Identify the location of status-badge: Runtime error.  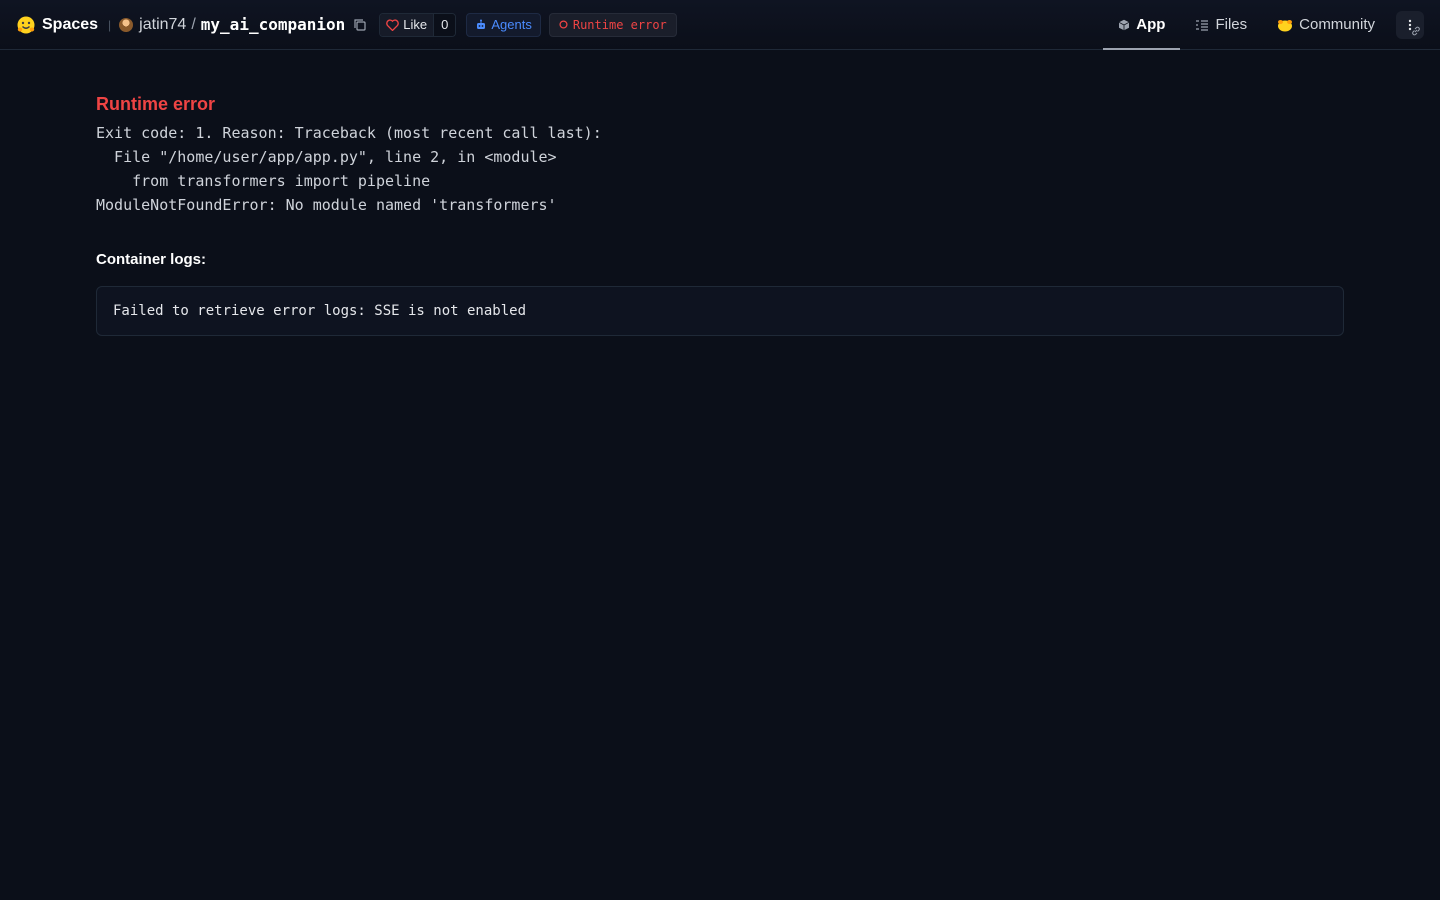
(612, 24).